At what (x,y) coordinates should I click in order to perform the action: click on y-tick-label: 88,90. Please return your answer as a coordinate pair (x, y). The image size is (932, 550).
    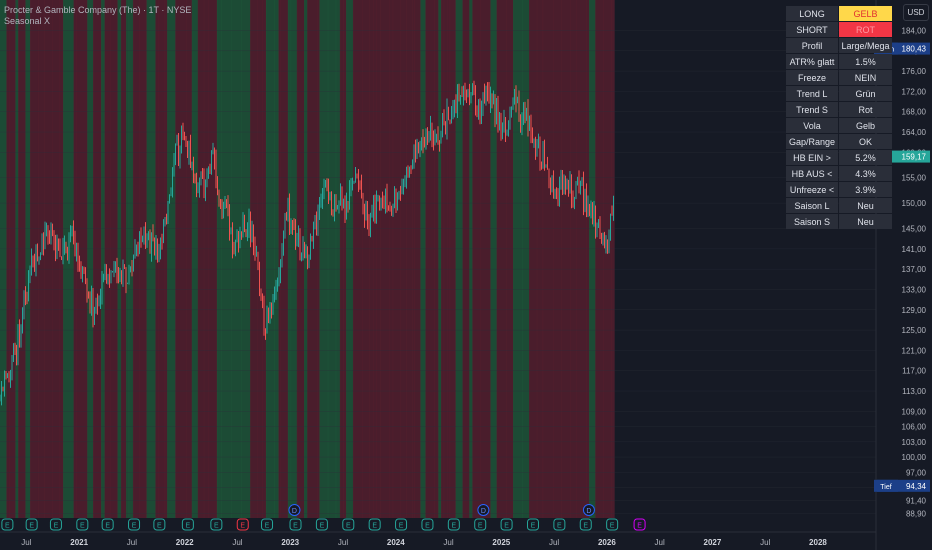
    Looking at the image, I should click on (916, 513).